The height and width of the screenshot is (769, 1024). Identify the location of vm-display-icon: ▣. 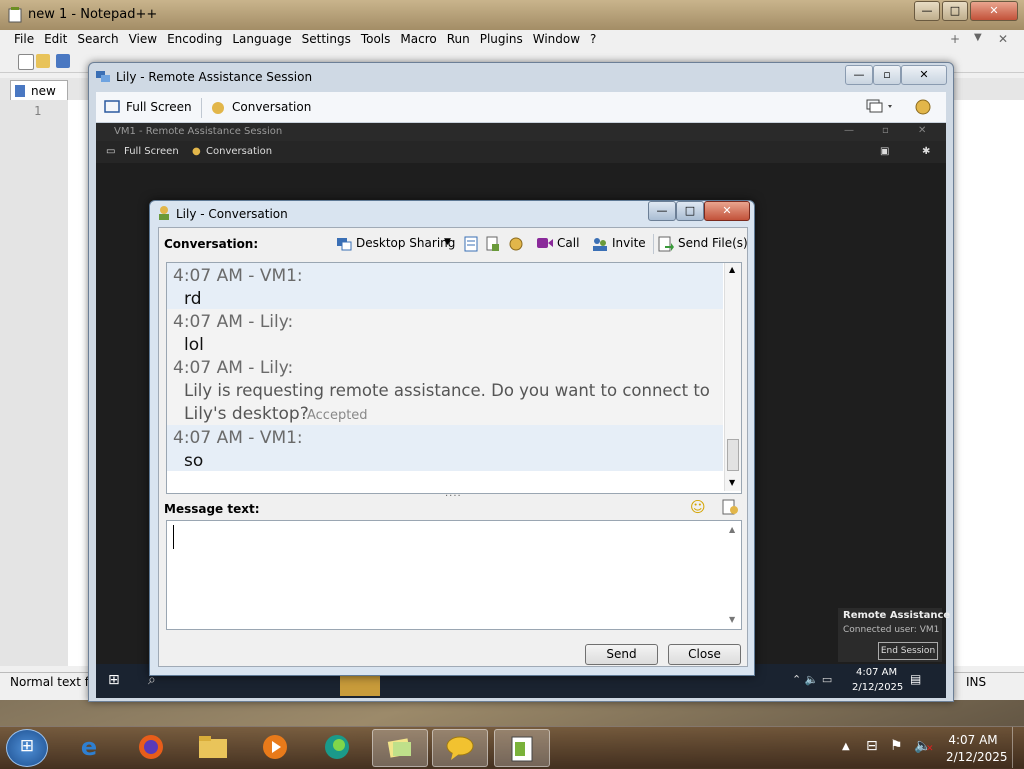
(884, 151).